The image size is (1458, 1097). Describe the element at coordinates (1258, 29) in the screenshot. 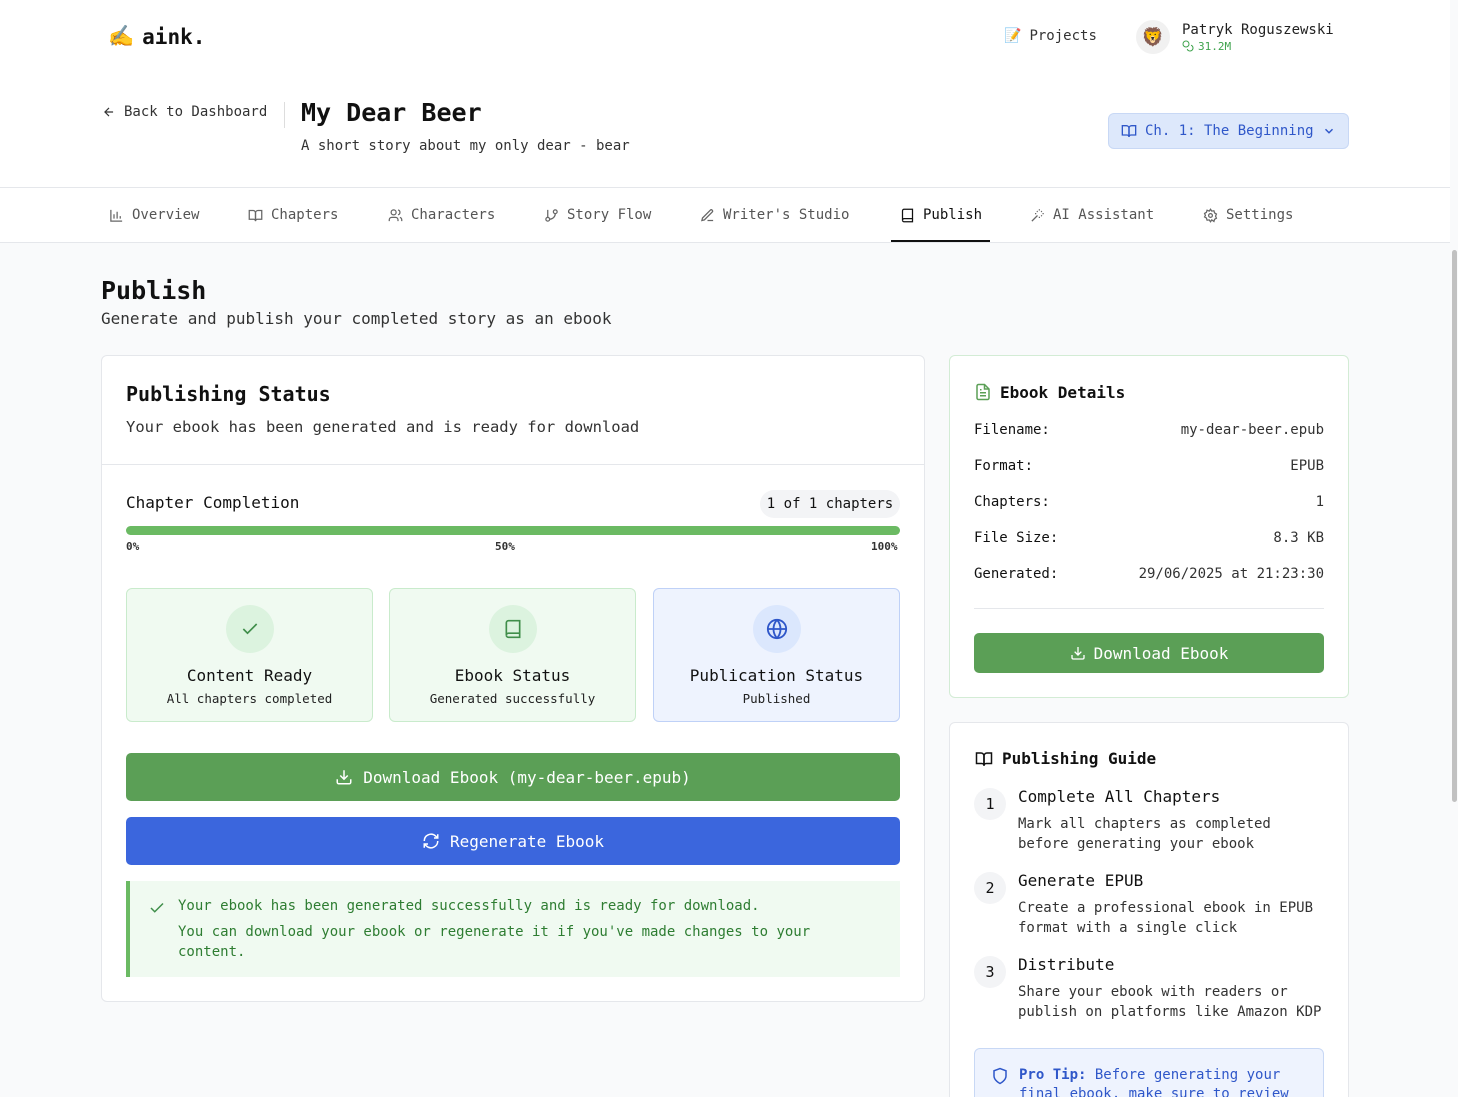

I see `user-name: Patryk Roguszewski` at that location.